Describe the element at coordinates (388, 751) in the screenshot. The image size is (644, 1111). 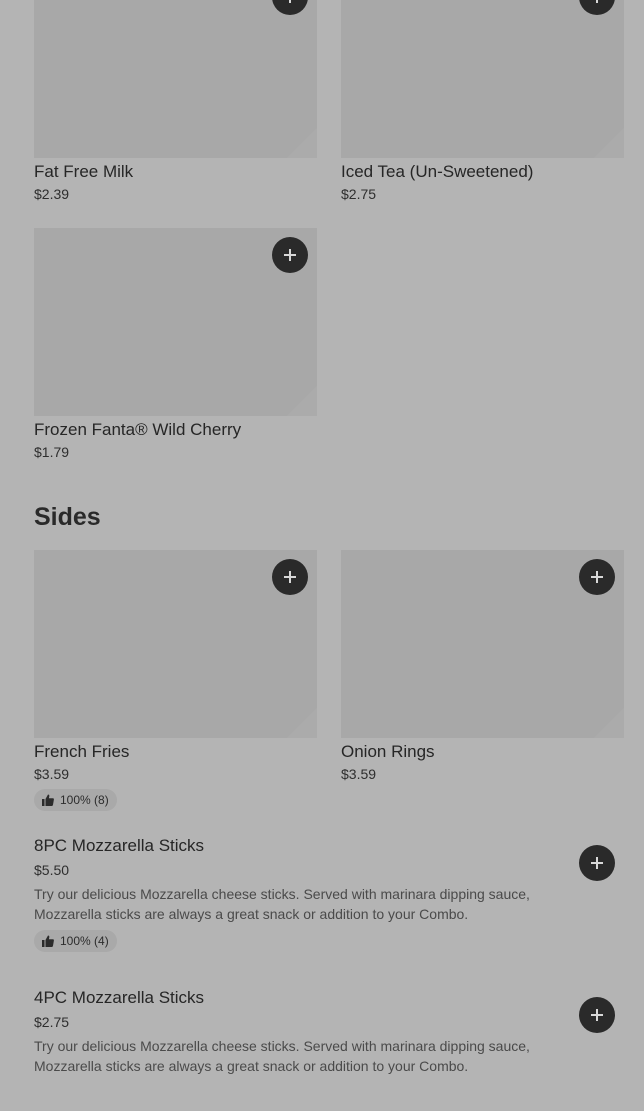
I see `item-name: Onion Rings` at that location.